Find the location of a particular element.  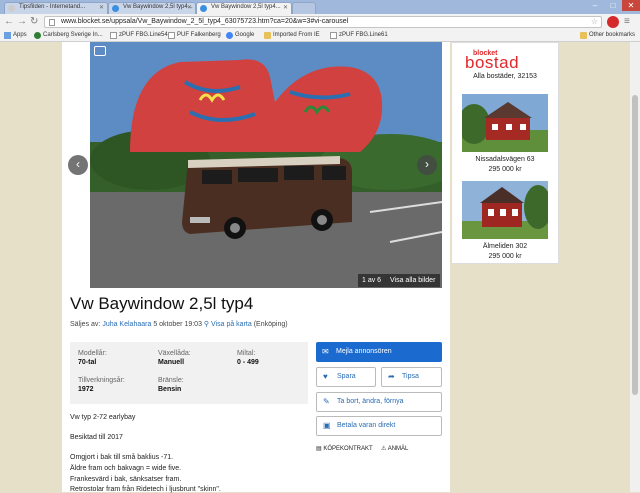

apps-icon is located at coordinates (7, 35).